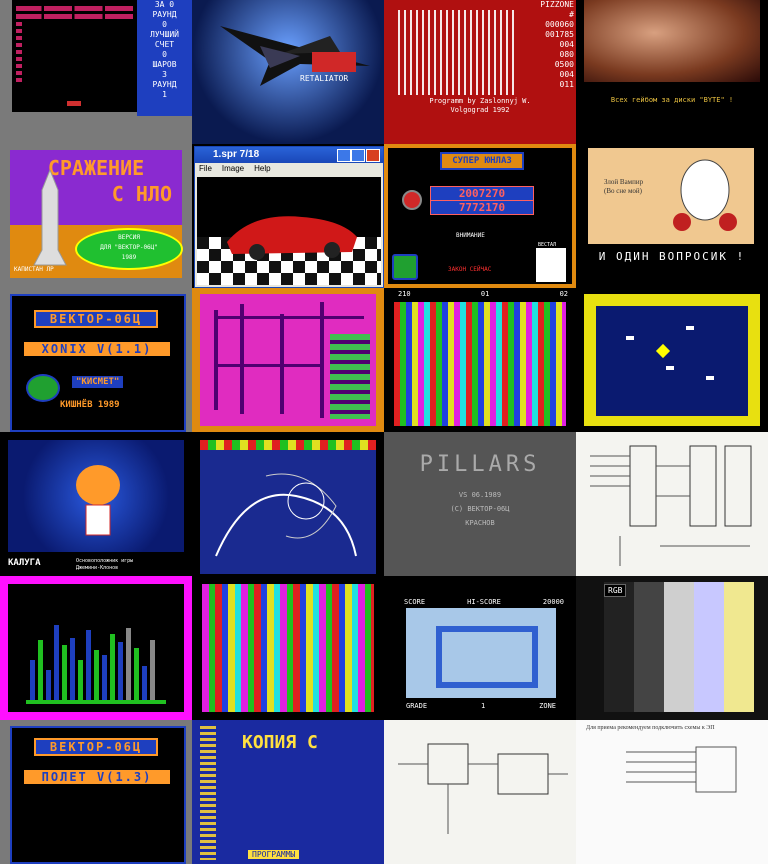 Image resolution: width=768 pixels, height=864 pixels. I want to click on stat: 080, so click(566, 54).